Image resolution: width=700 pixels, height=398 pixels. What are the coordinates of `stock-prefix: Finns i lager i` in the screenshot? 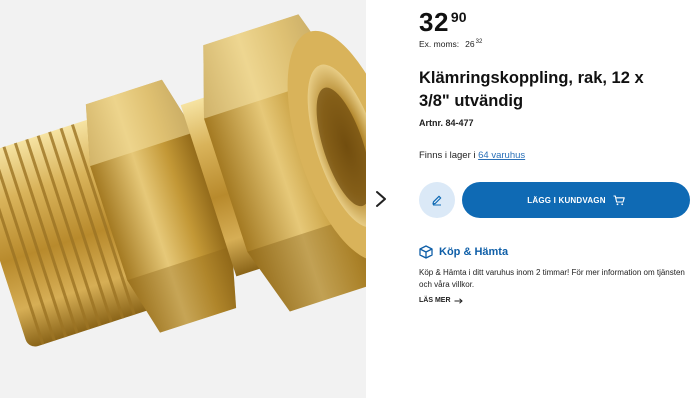 It's located at (447, 155).